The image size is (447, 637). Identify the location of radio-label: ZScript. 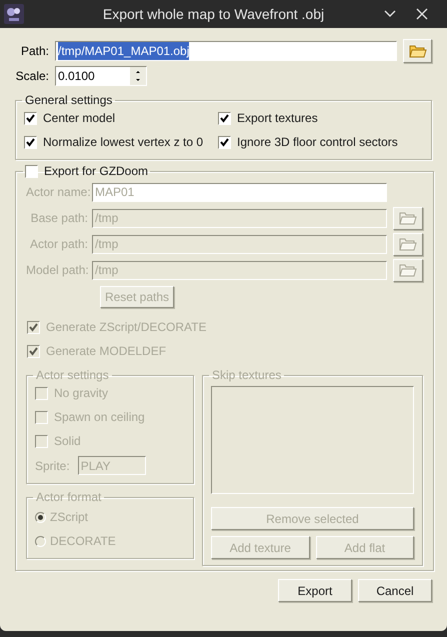
(69, 517).